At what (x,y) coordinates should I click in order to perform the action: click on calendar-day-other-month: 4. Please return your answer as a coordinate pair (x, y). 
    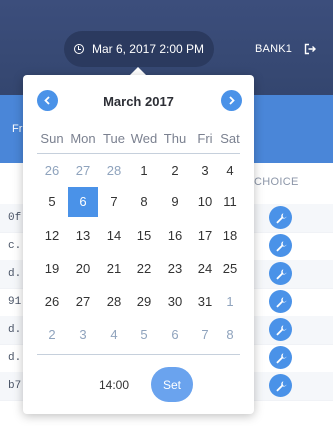
    Looking at the image, I should click on (114, 335).